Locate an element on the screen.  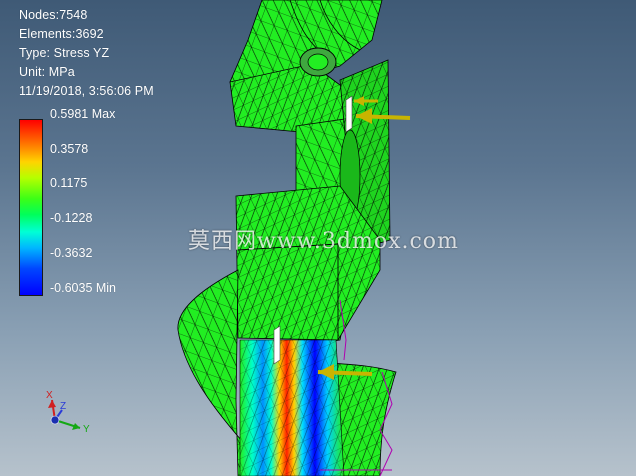
legend-label-3: 0.1175 is located at coordinates (69, 183).